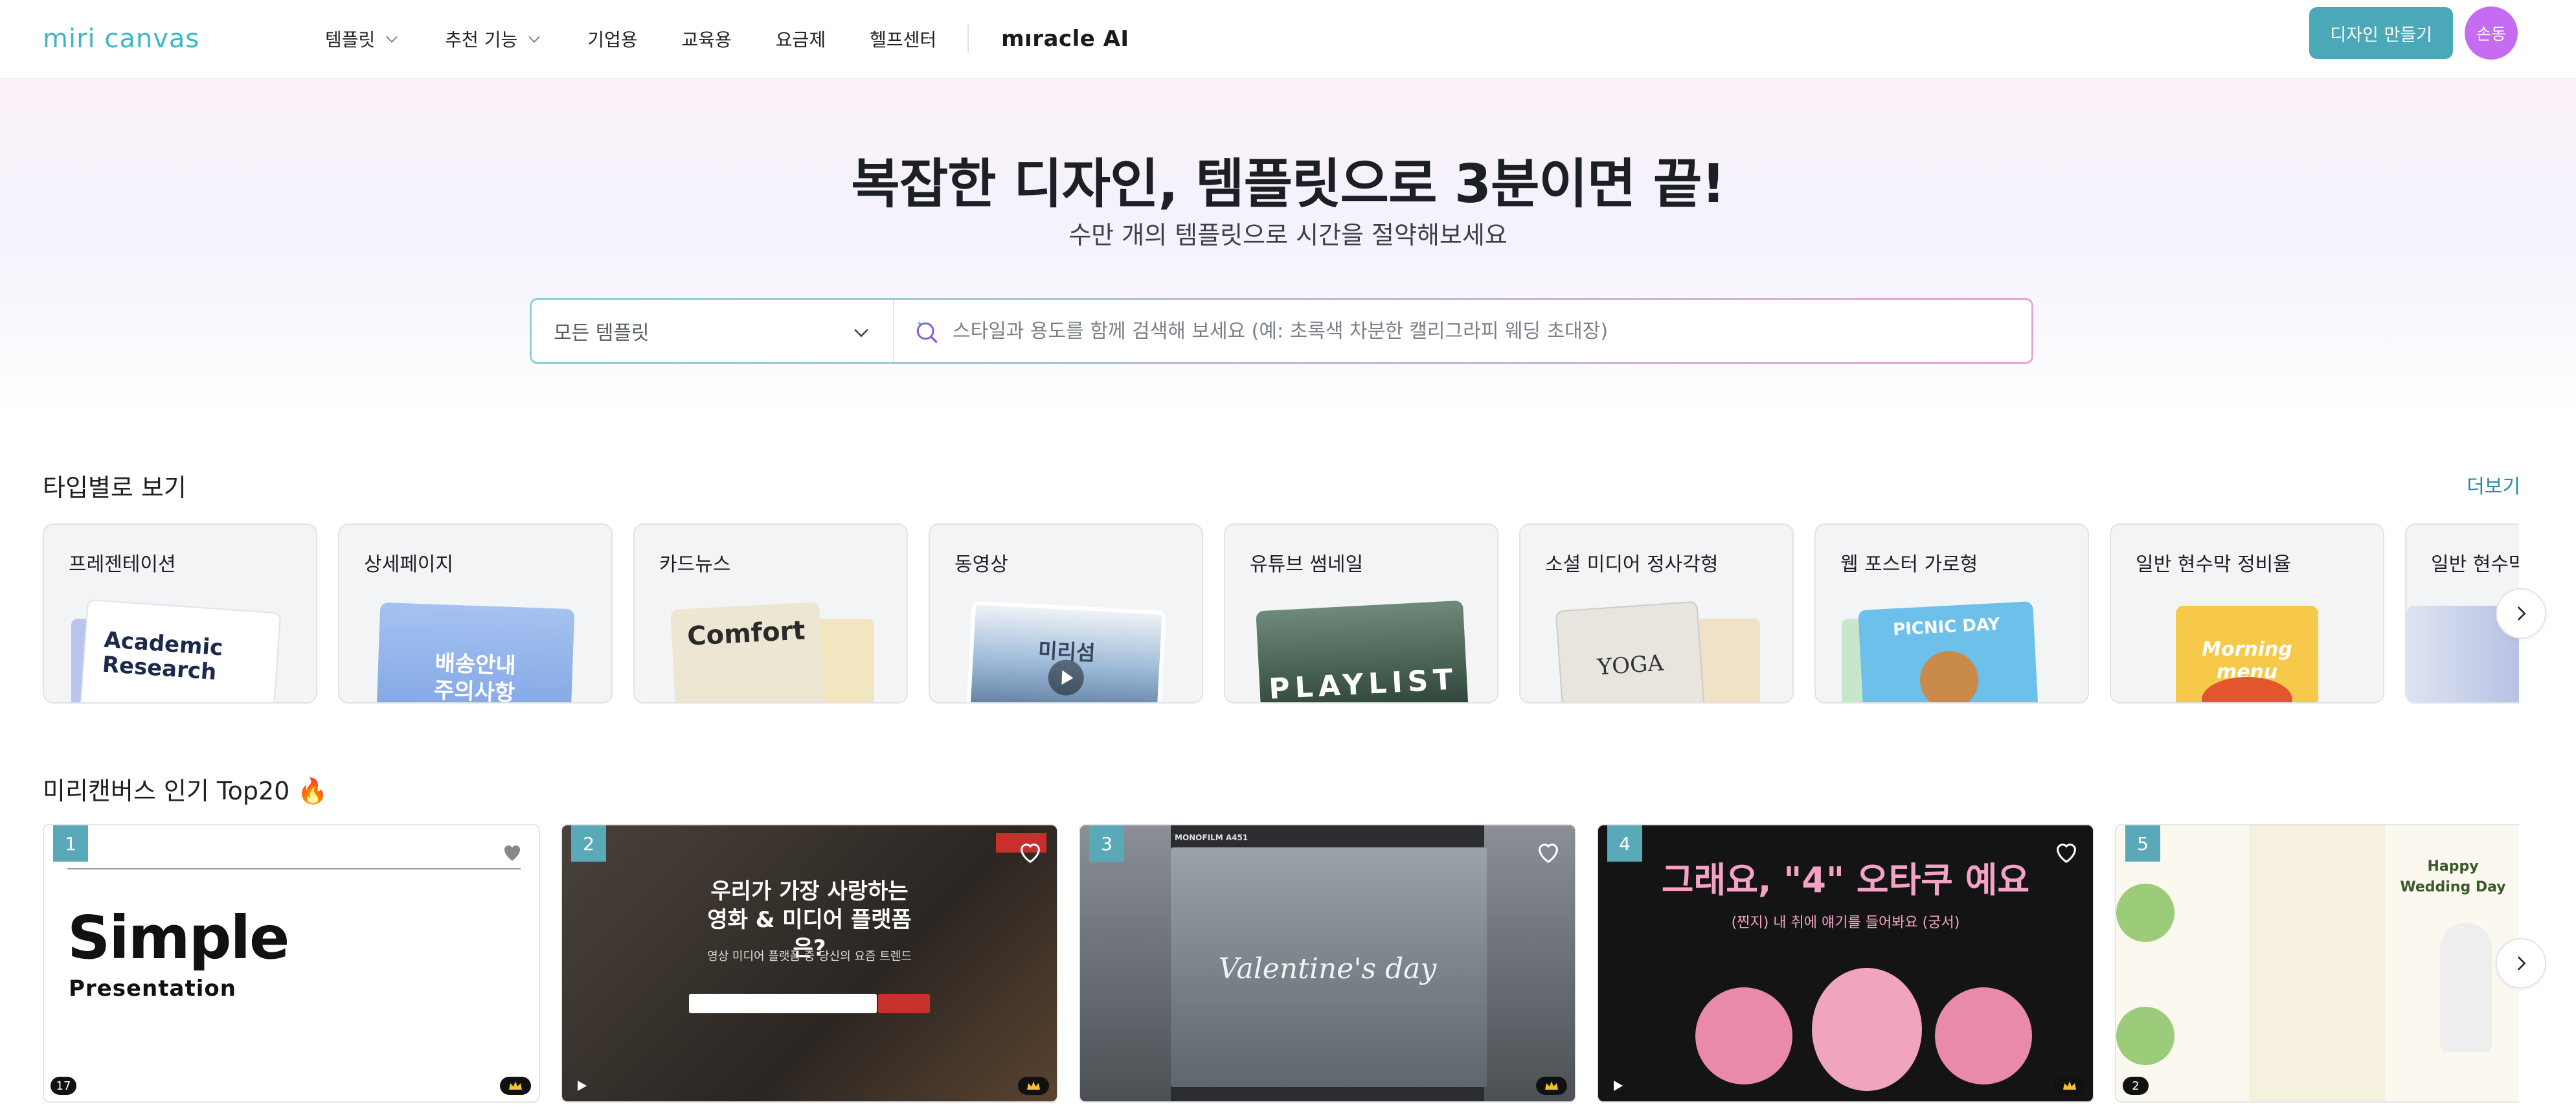 The height and width of the screenshot is (1113, 2576). Describe the element at coordinates (2493, 485) in the screenshot. I see `types-more-link: 더보기` at that location.